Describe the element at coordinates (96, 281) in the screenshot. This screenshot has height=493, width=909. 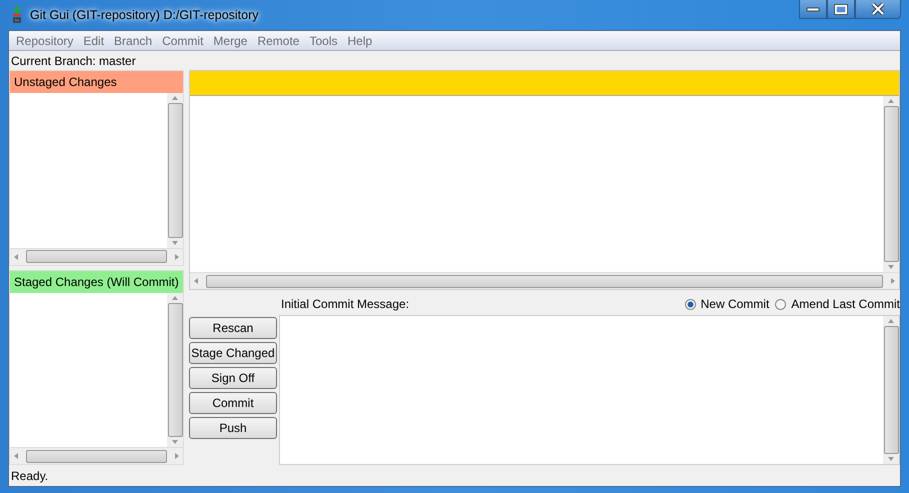
I see `staged-changes-header: Staged Changes (Will Commit)` at that location.